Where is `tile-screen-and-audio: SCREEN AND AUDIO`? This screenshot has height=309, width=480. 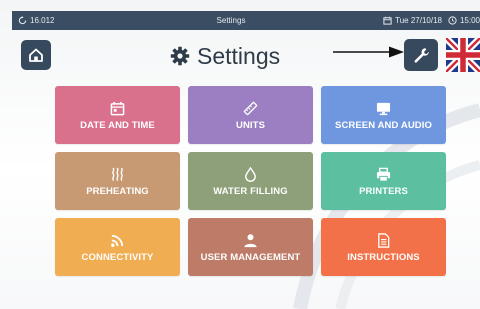 tile-screen-and-audio: SCREEN AND AUDIO is located at coordinates (383, 115).